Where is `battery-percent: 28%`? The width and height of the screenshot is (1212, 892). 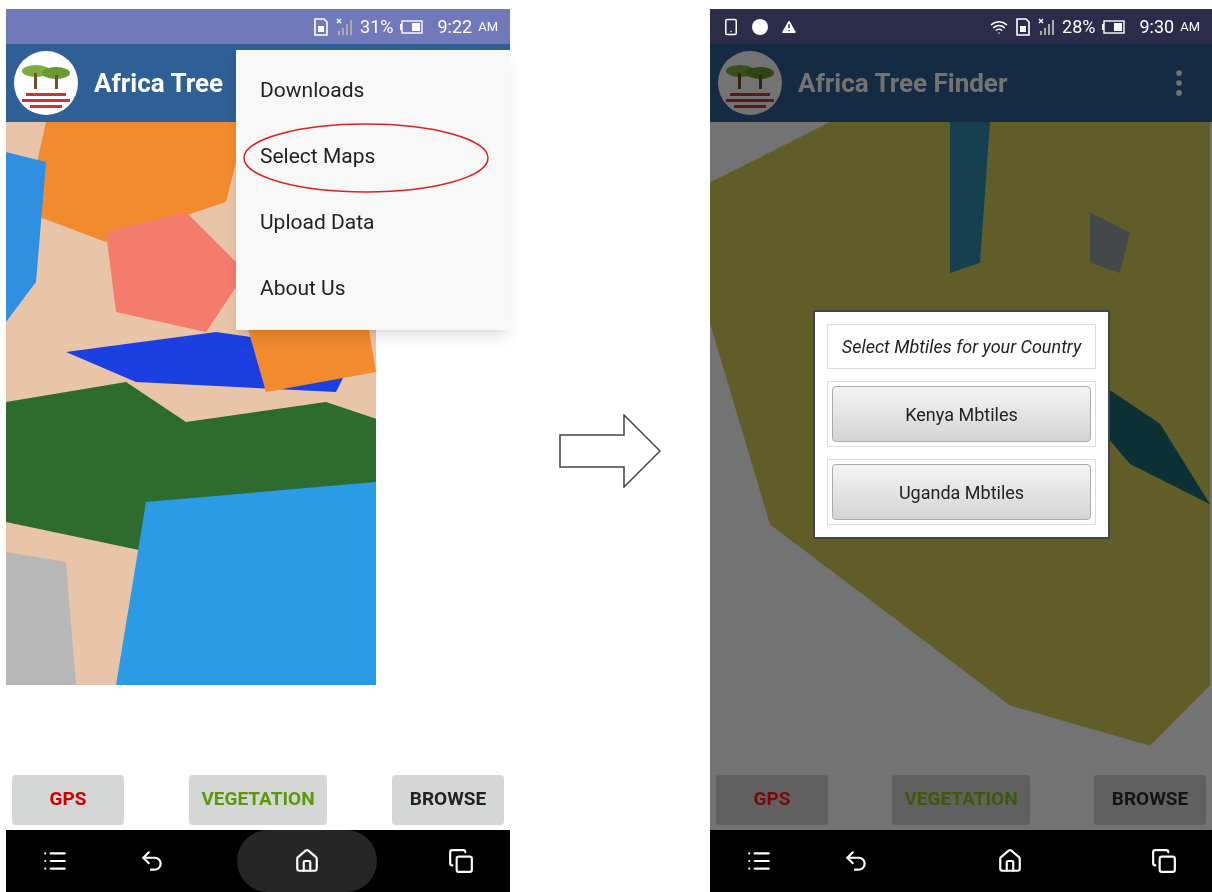
battery-percent: 28% is located at coordinates (1079, 27).